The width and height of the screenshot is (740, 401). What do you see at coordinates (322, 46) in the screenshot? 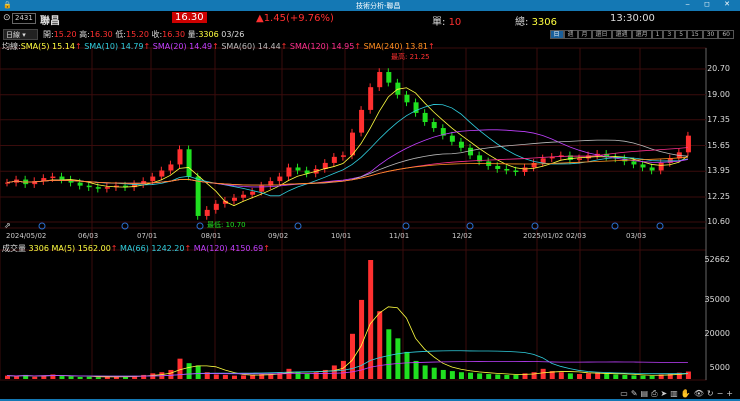
I see `sma120: SMA(120) 14.95` at bounding box center [322, 46].